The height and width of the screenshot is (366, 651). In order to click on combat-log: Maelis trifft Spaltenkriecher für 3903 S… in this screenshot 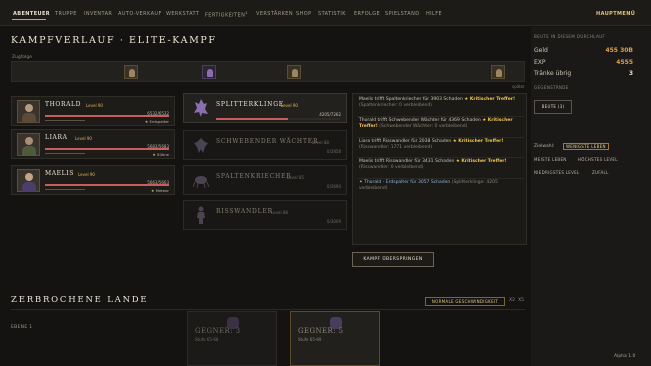, I will do `click(439, 169)`.